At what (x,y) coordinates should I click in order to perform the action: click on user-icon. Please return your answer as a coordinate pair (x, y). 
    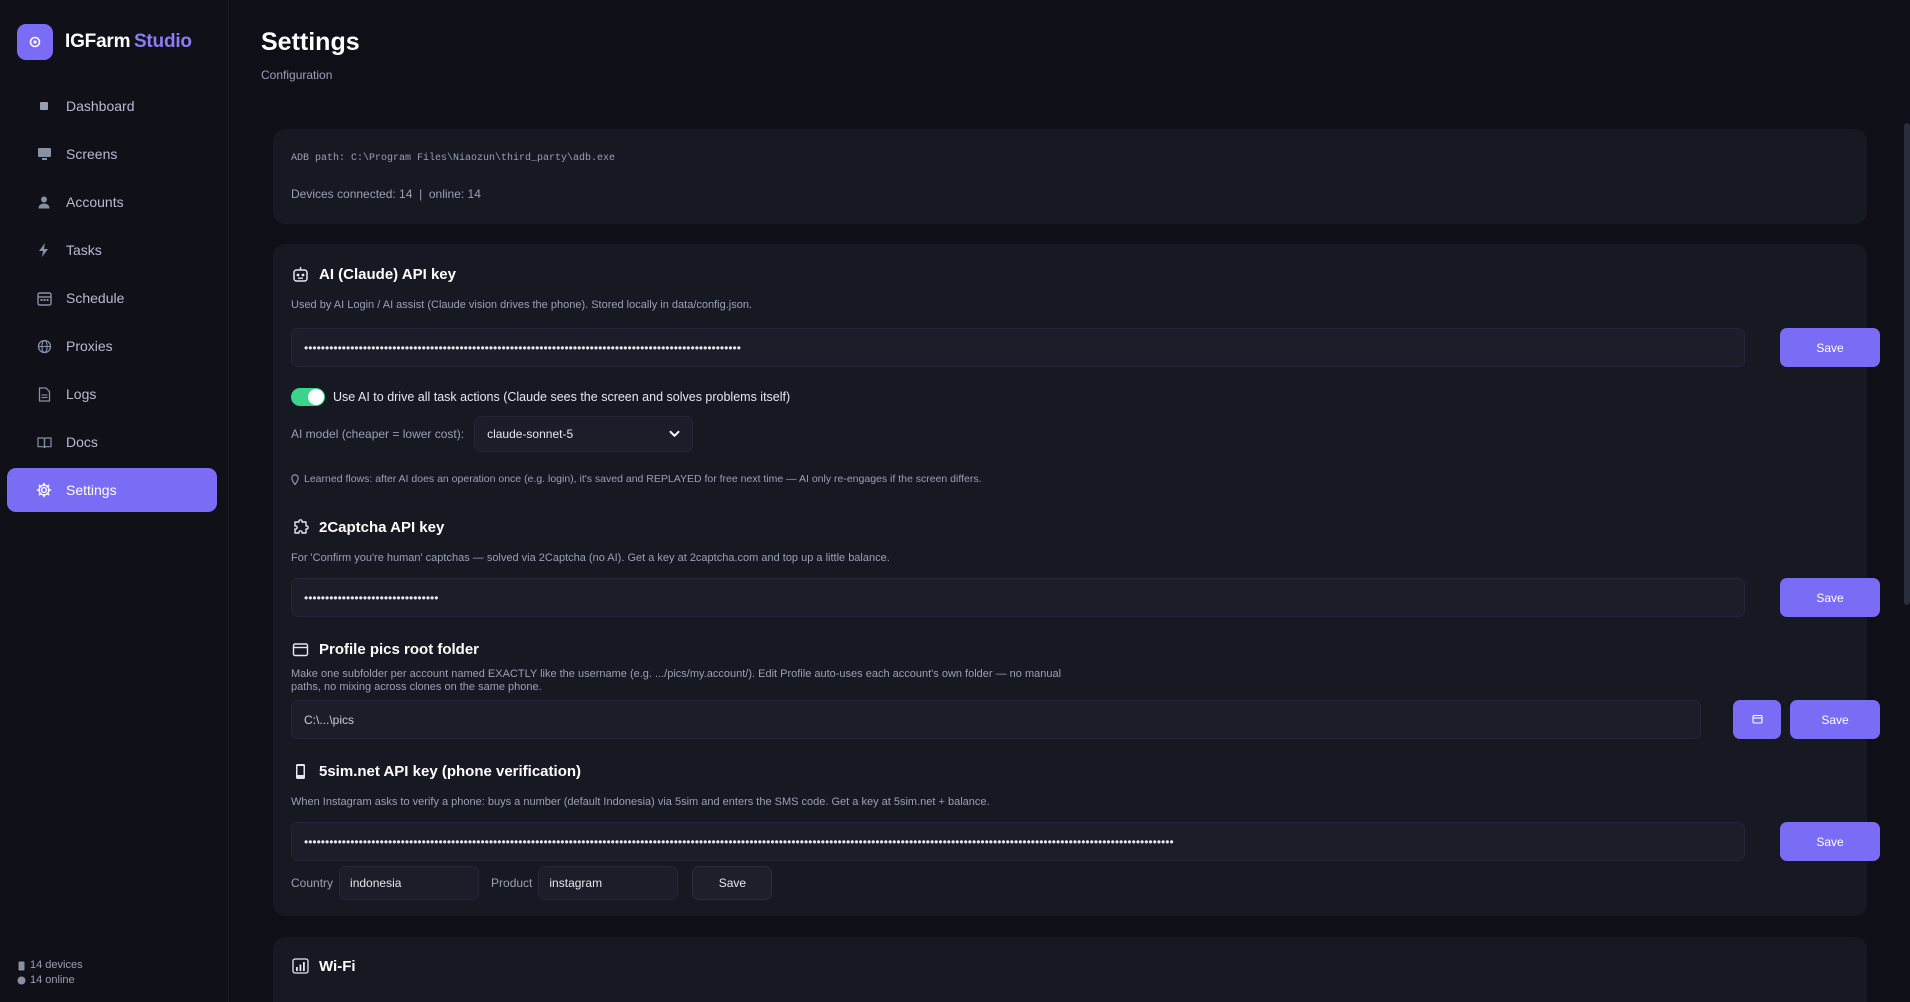
    Looking at the image, I should click on (44, 202).